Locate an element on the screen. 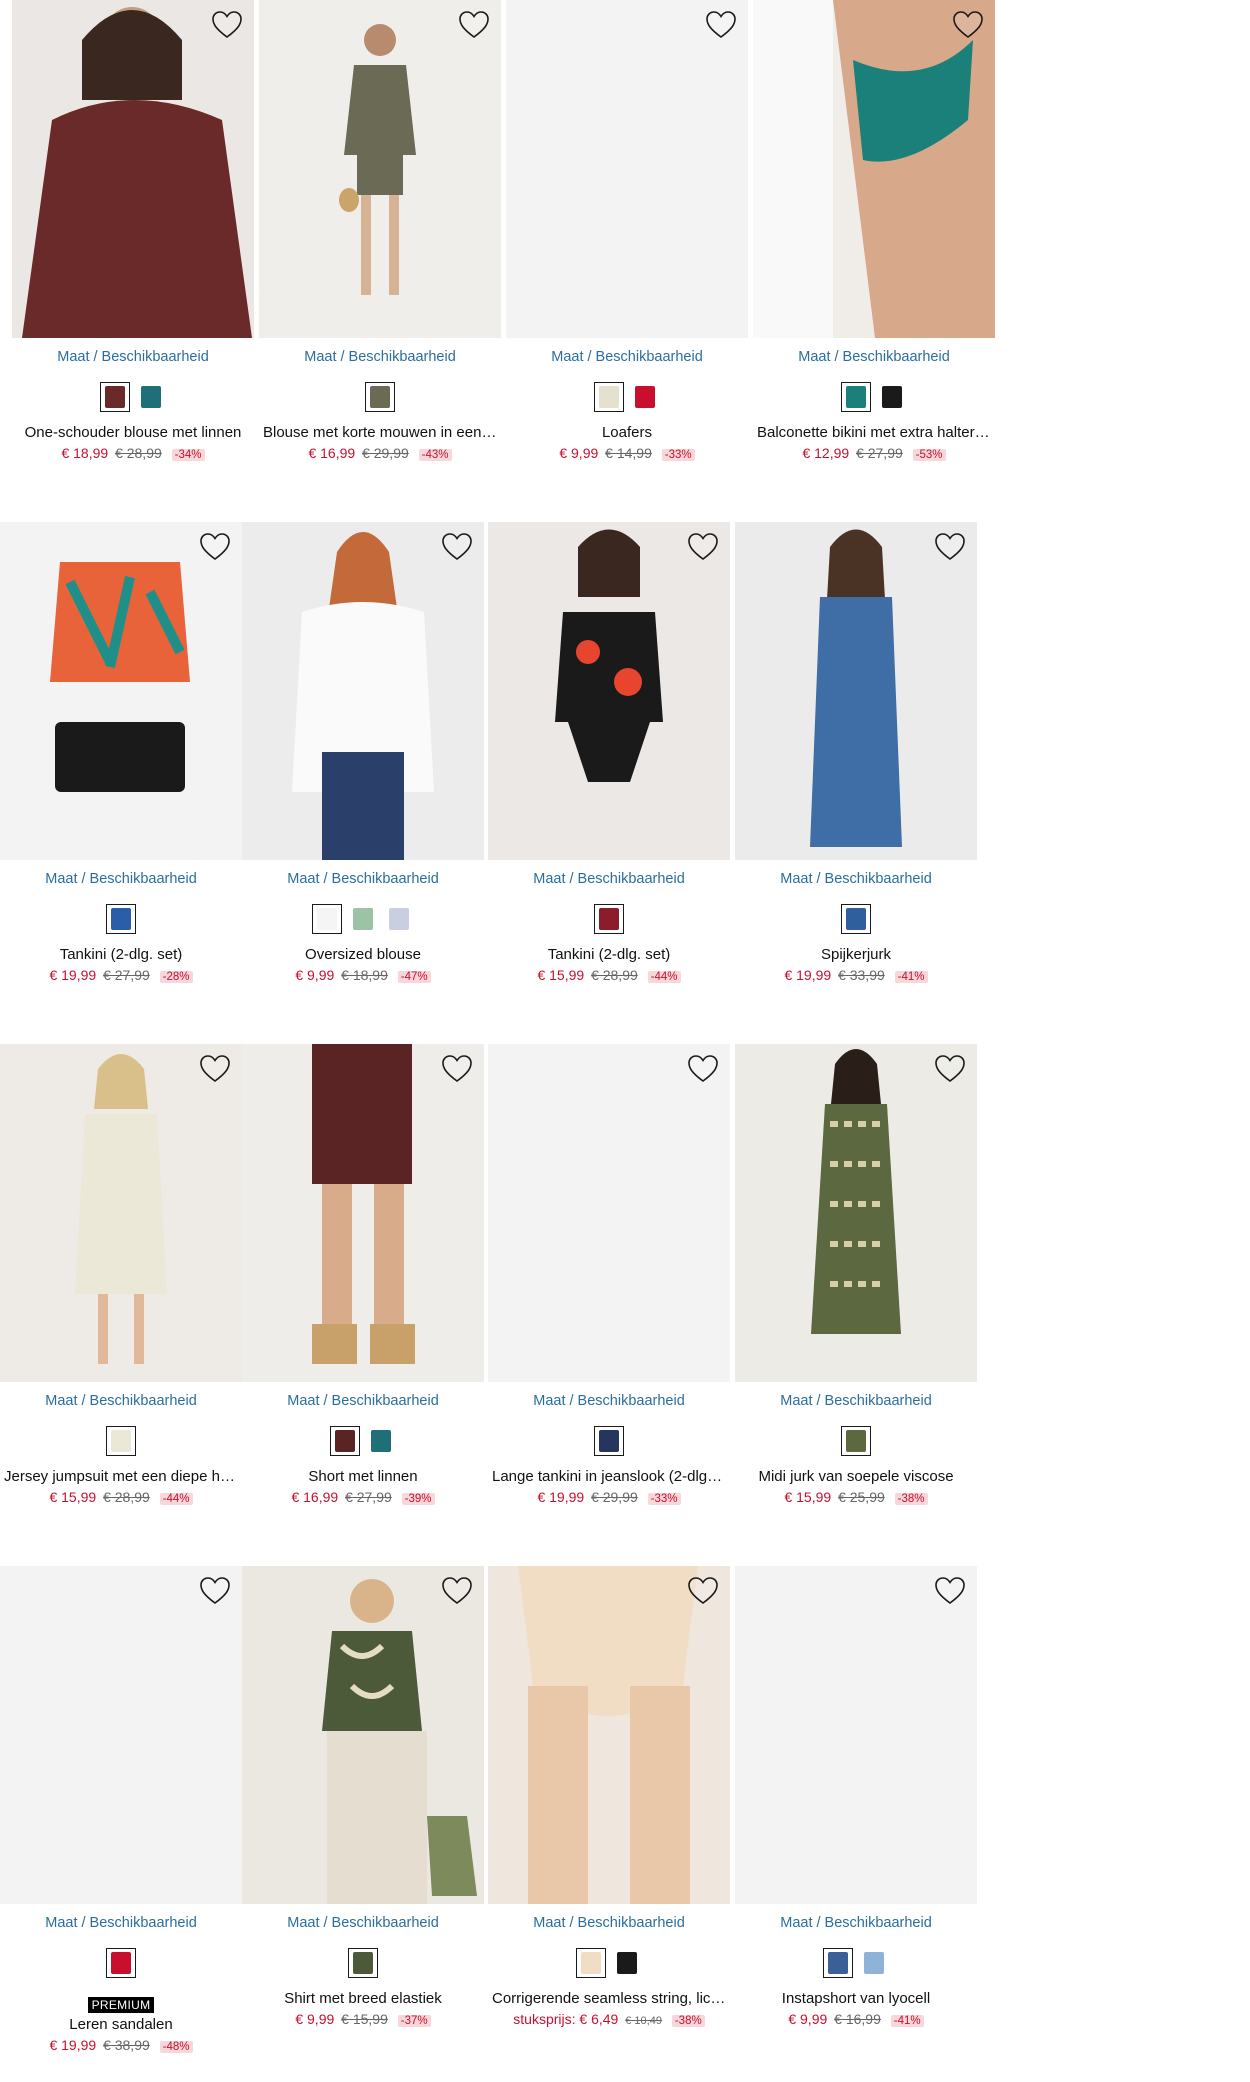 The image size is (1250, 2082). product-name: Jersey jumpsuit met een diepe hals is located at coordinates (121, 1476).